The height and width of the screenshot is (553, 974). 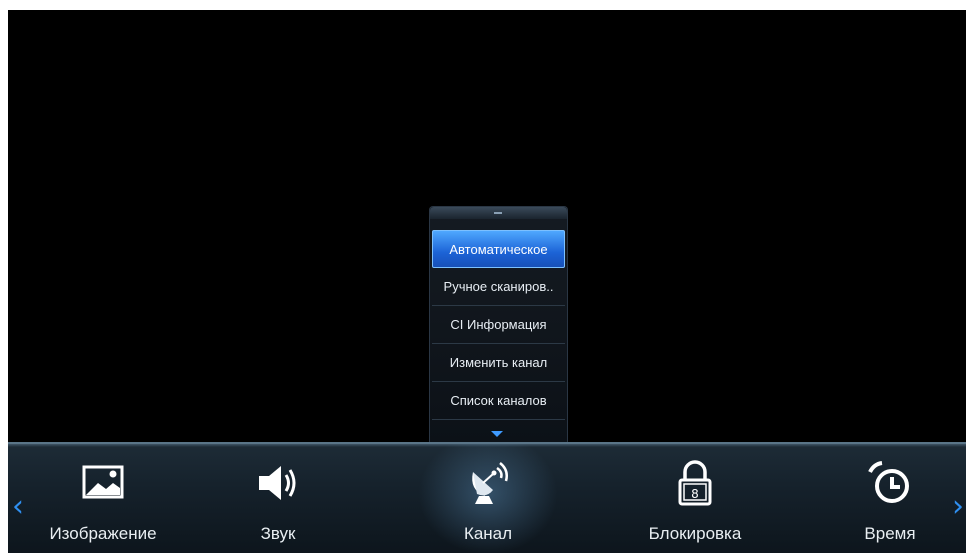 What do you see at coordinates (490, 483) in the screenshot?
I see `satellite-dish-icon` at bounding box center [490, 483].